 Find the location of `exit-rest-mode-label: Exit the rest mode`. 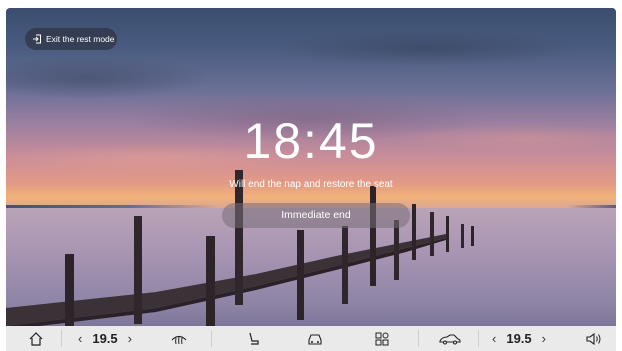

exit-rest-mode-label: Exit the rest mode is located at coordinates (80, 39).